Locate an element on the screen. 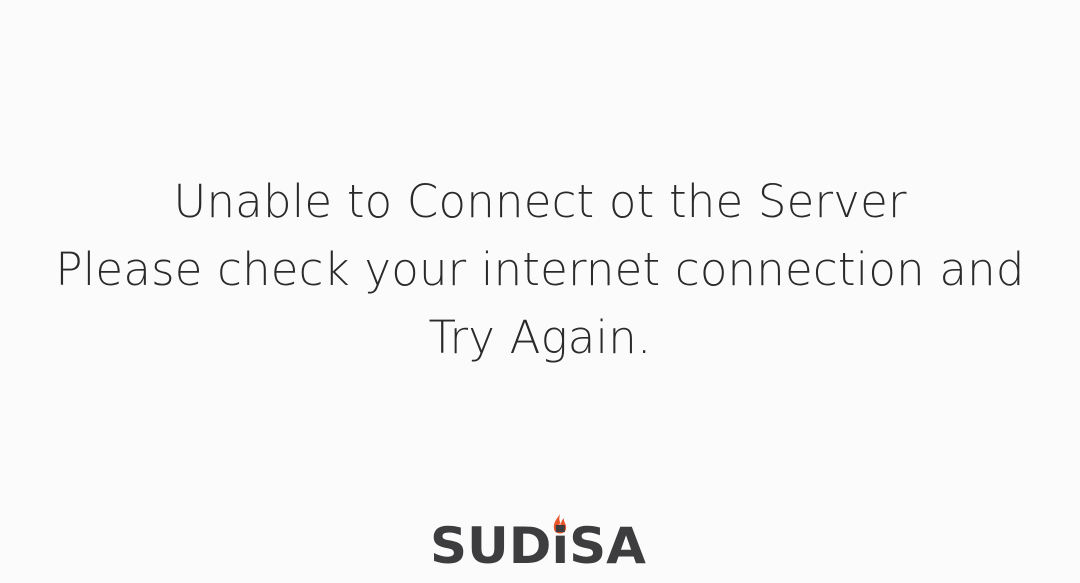 The image size is (1080, 583). app-logo: SUDiSA is located at coordinates (538, 540).